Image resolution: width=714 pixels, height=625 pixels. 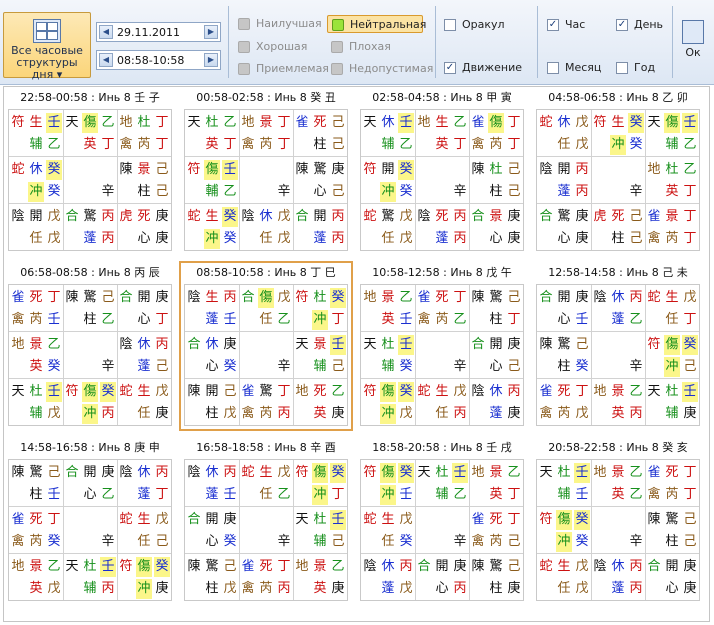 What do you see at coordinates (158, 60) in the screenshot?
I see `time-picker: ◀ 08:58-10:58 ▶` at bounding box center [158, 60].